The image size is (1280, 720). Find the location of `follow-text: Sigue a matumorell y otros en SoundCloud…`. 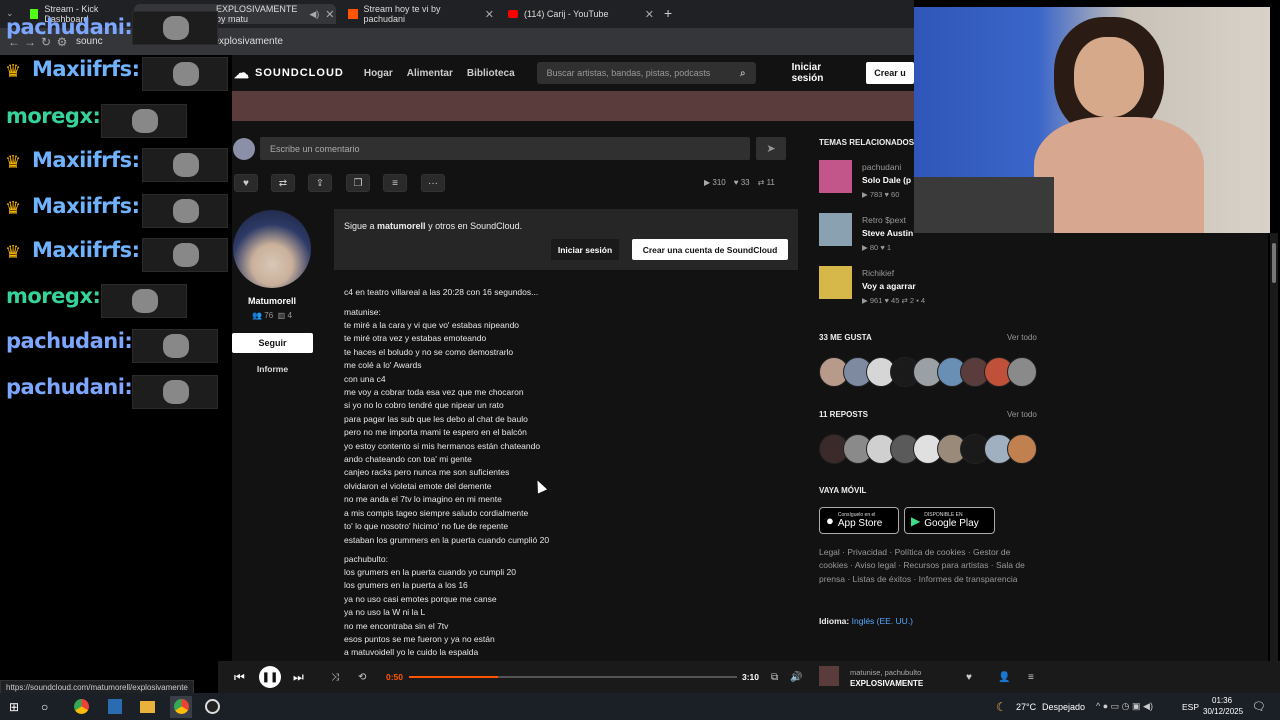

follow-text: Sigue a matumorell y otros en SoundCloud… is located at coordinates (433, 226).